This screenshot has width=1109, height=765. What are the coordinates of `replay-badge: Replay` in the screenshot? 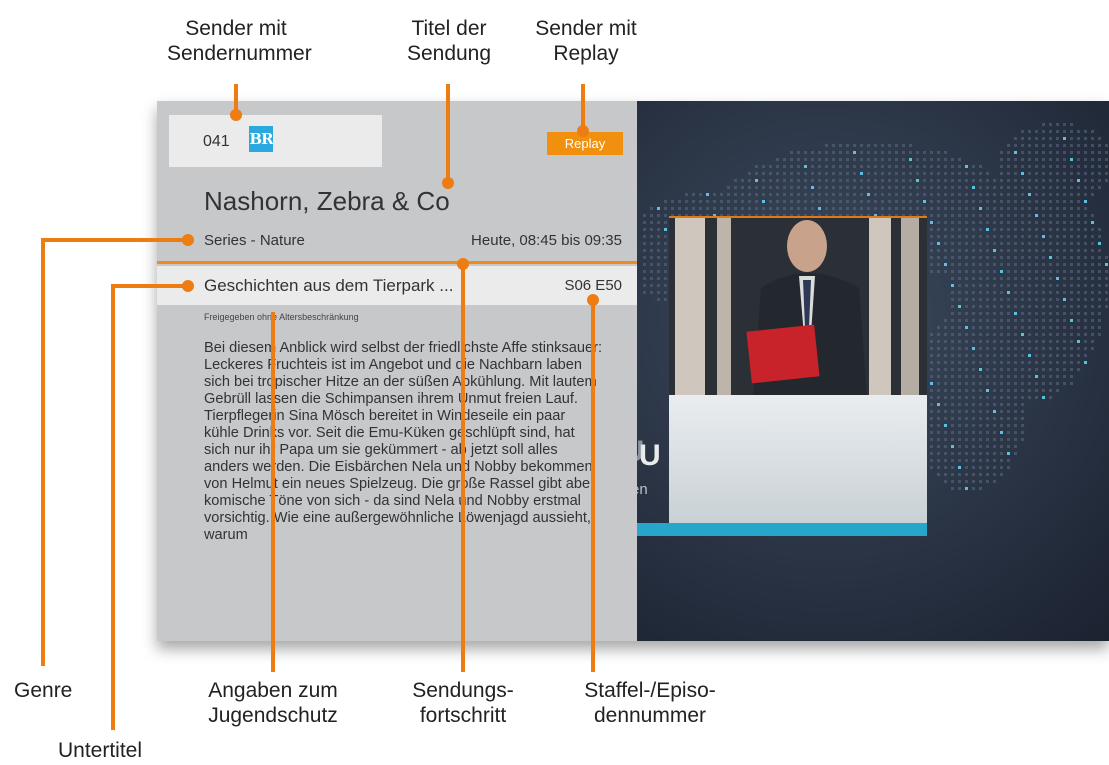 It's located at (585, 143).